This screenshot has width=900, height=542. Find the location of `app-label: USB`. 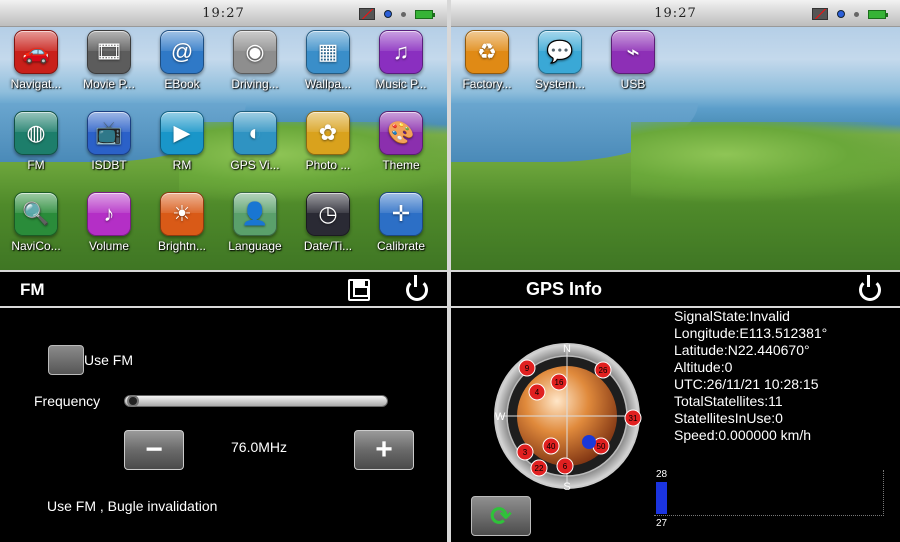

app-label: USB is located at coordinates (633, 84).